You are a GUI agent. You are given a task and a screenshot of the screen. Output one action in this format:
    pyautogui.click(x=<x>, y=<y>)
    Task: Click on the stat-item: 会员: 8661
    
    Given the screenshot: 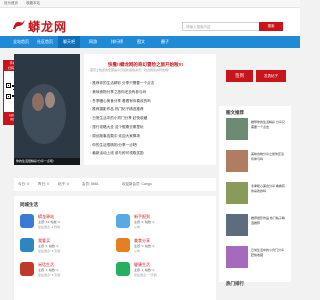 What is the action you would take?
    pyautogui.click(x=90, y=184)
    